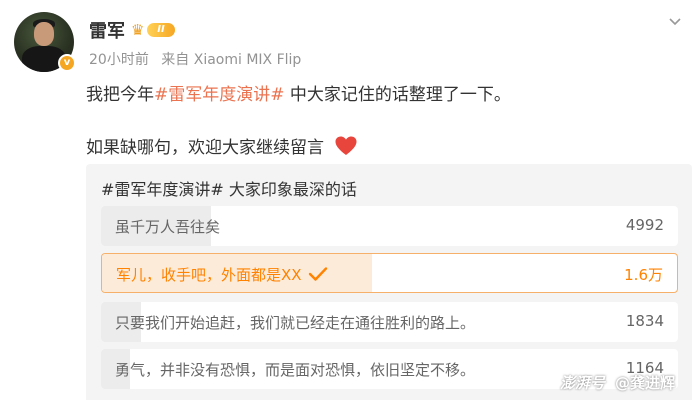 Image resolution: width=700 pixels, height=400 pixels. Describe the element at coordinates (317, 274) in the screenshot. I see `checkmark-icon` at that location.